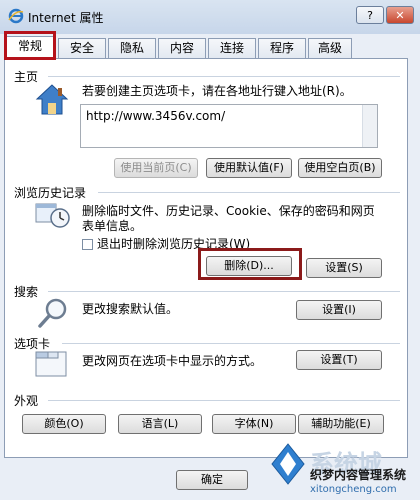 This screenshot has width=420, height=500. What do you see at coordinates (156, 116) in the screenshot?
I see `homepage-url-text: http://www.3456v.com/` at bounding box center [156, 116].